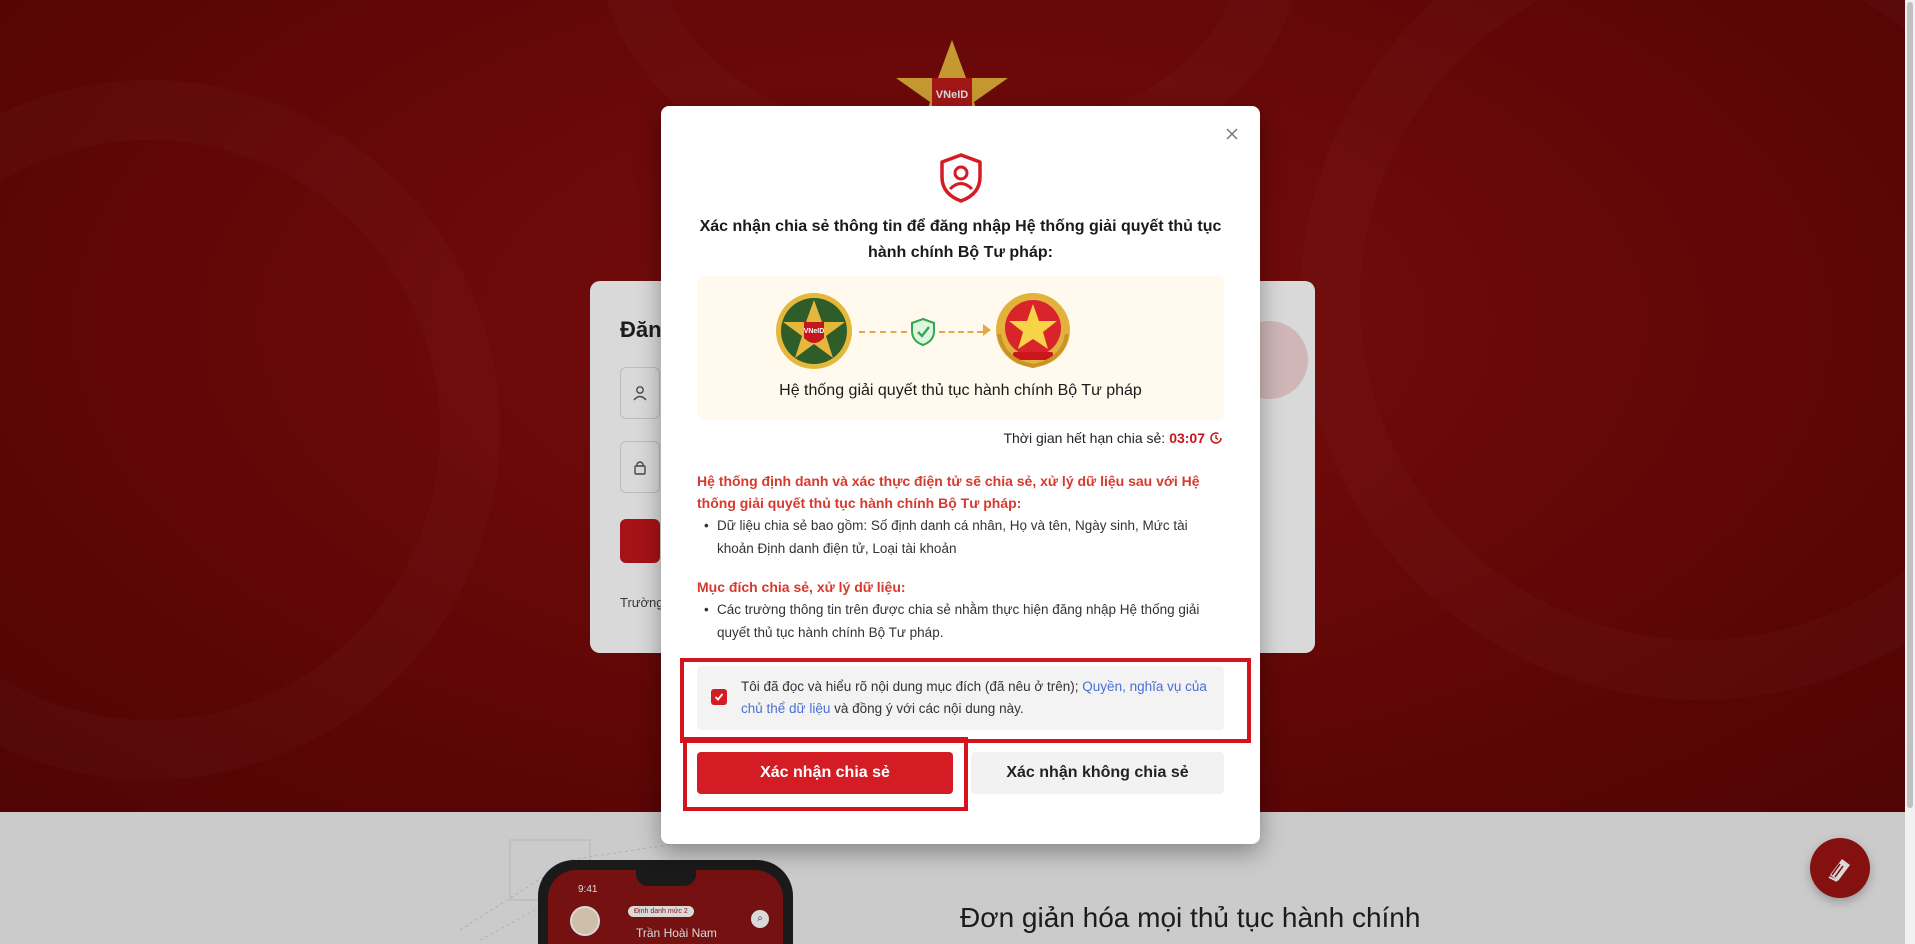  What do you see at coordinates (1216, 438) in the screenshot?
I see `clock-icon` at bounding box center [1216, 438].